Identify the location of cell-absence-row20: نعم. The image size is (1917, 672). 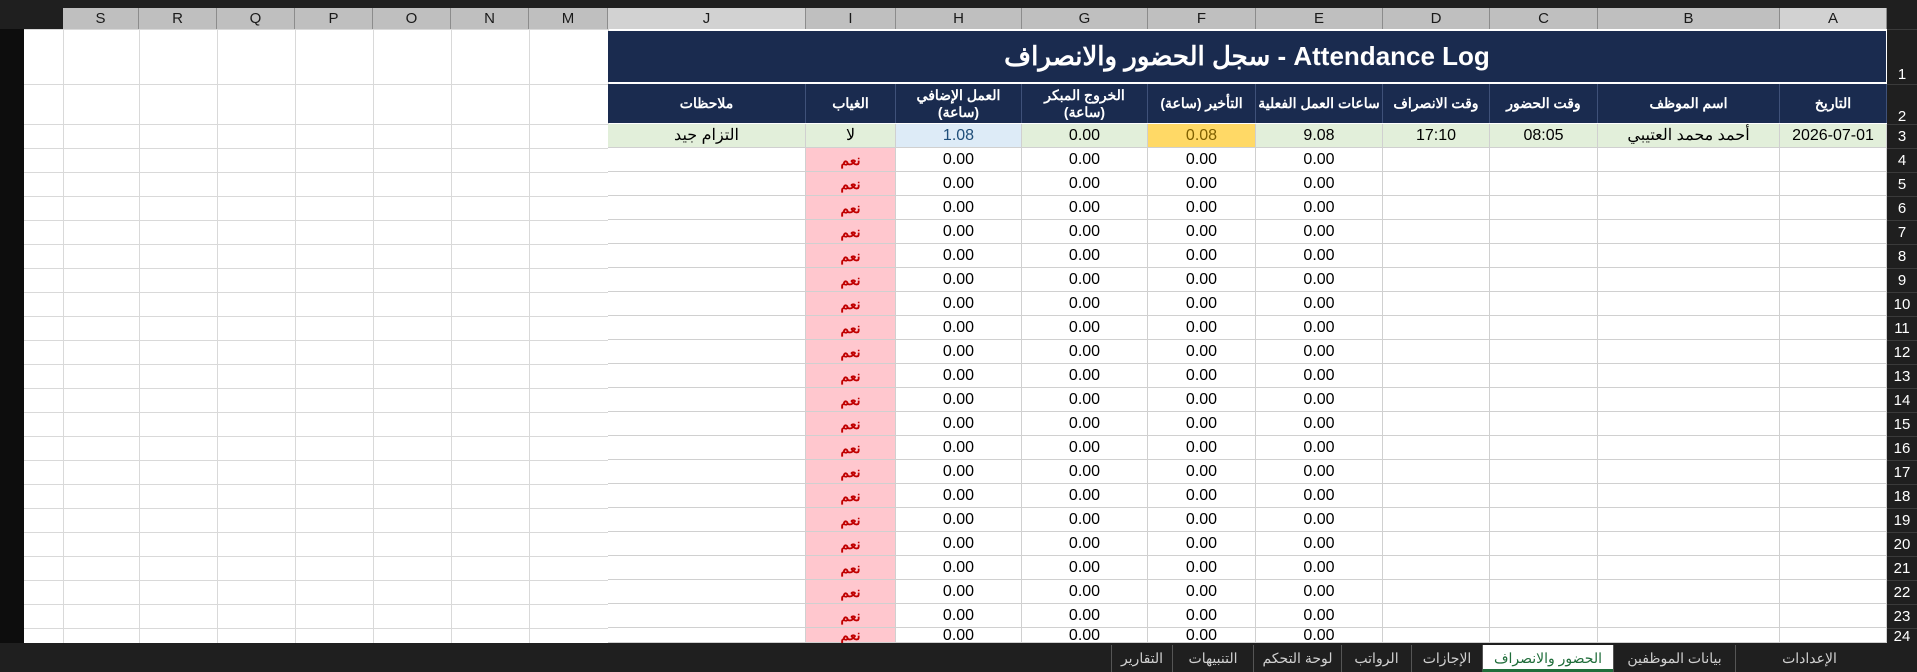
(851, 544).